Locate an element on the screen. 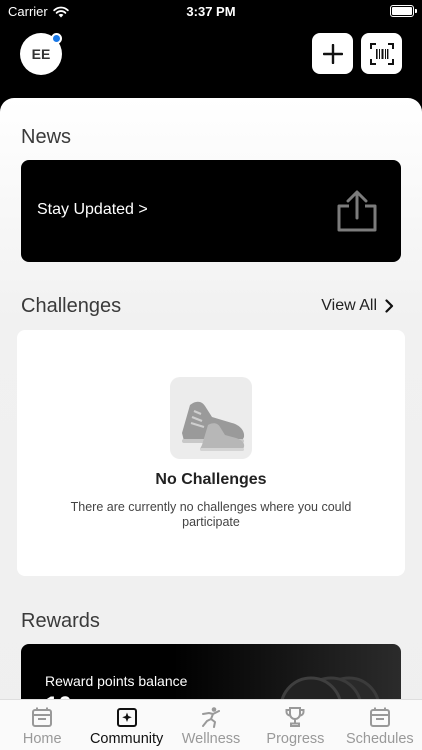 The image size is (422, 750). rewards-section-title: Rewards is located at coordinates (60, 621).